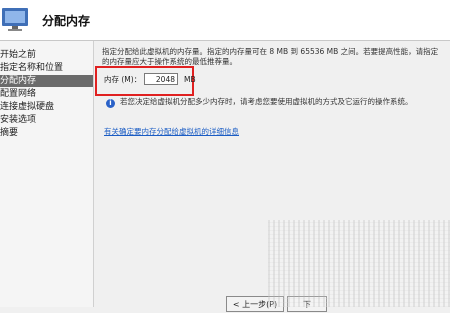 This screenshot has height=313, width=450. What do you see at coordinates (123, 79) in the screenshot?
I see `memory-label: 内存 (M)：` at bounding box center [123, 79].